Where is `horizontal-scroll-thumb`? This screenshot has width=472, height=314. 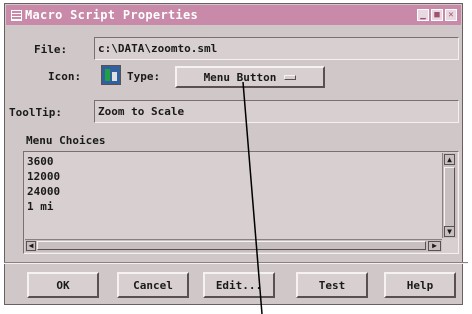 horizontal-scroll-thumb is located at coordinates (231, 245).